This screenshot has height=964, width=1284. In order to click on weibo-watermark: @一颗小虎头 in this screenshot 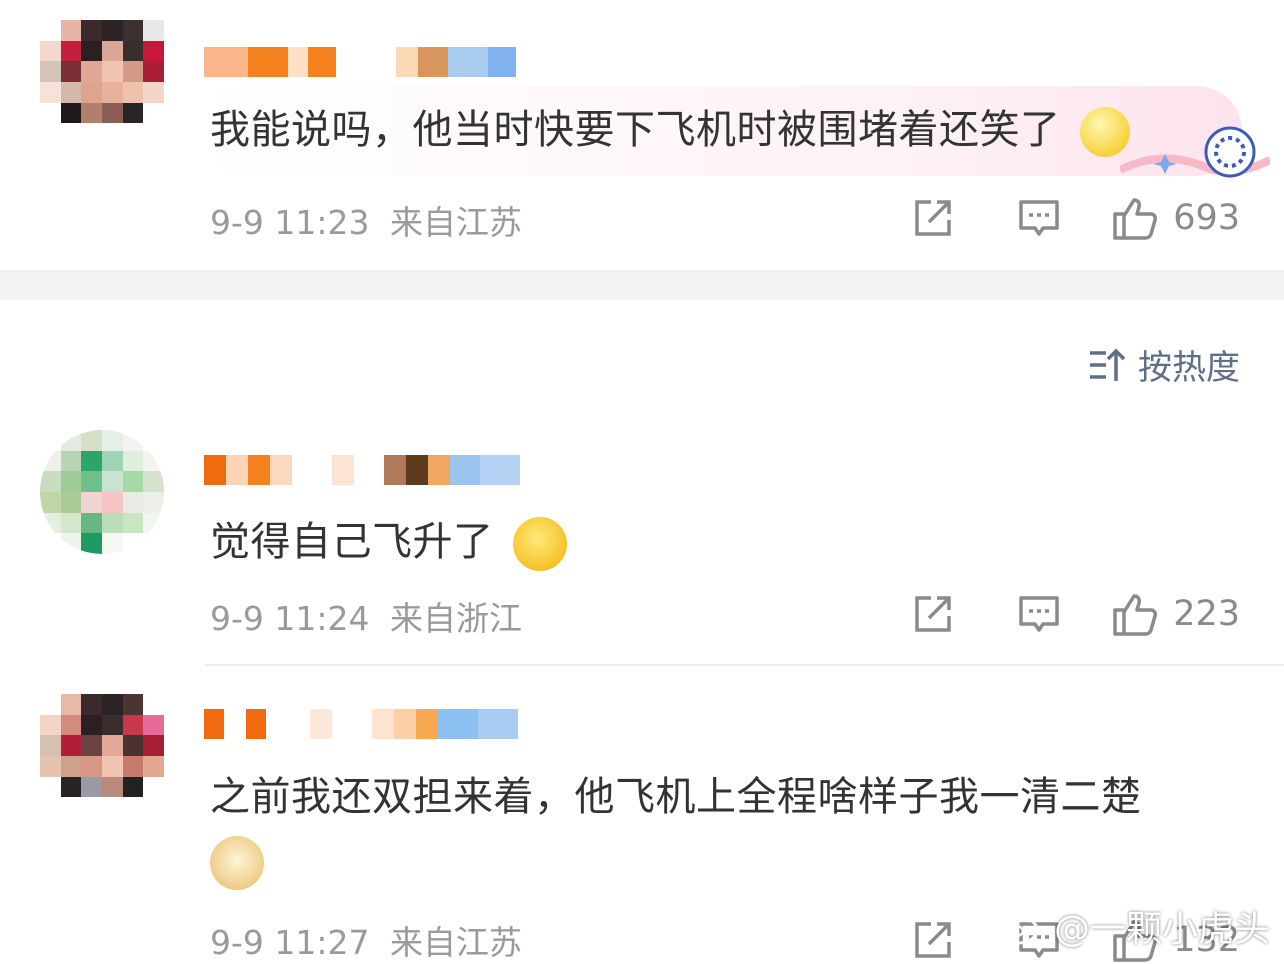, I will do `click(1133, 926)`.